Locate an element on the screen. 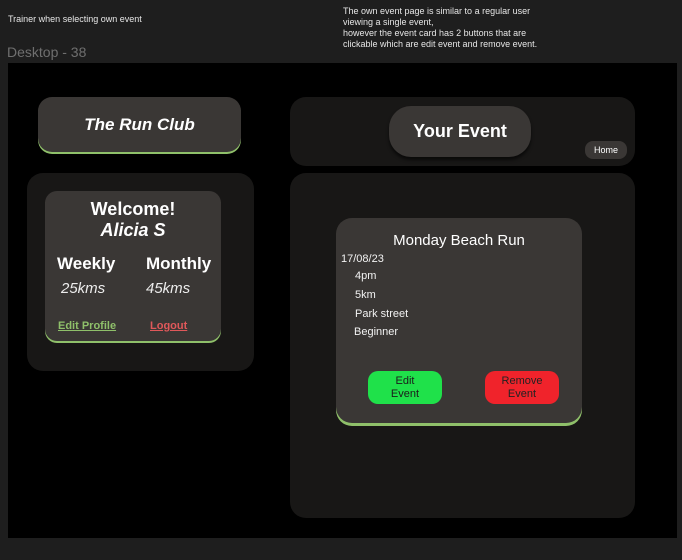 The width and height of the screenshot is (682, 560). annotation-left: Trainer when selecting own event is located at coordinates (75, 19).